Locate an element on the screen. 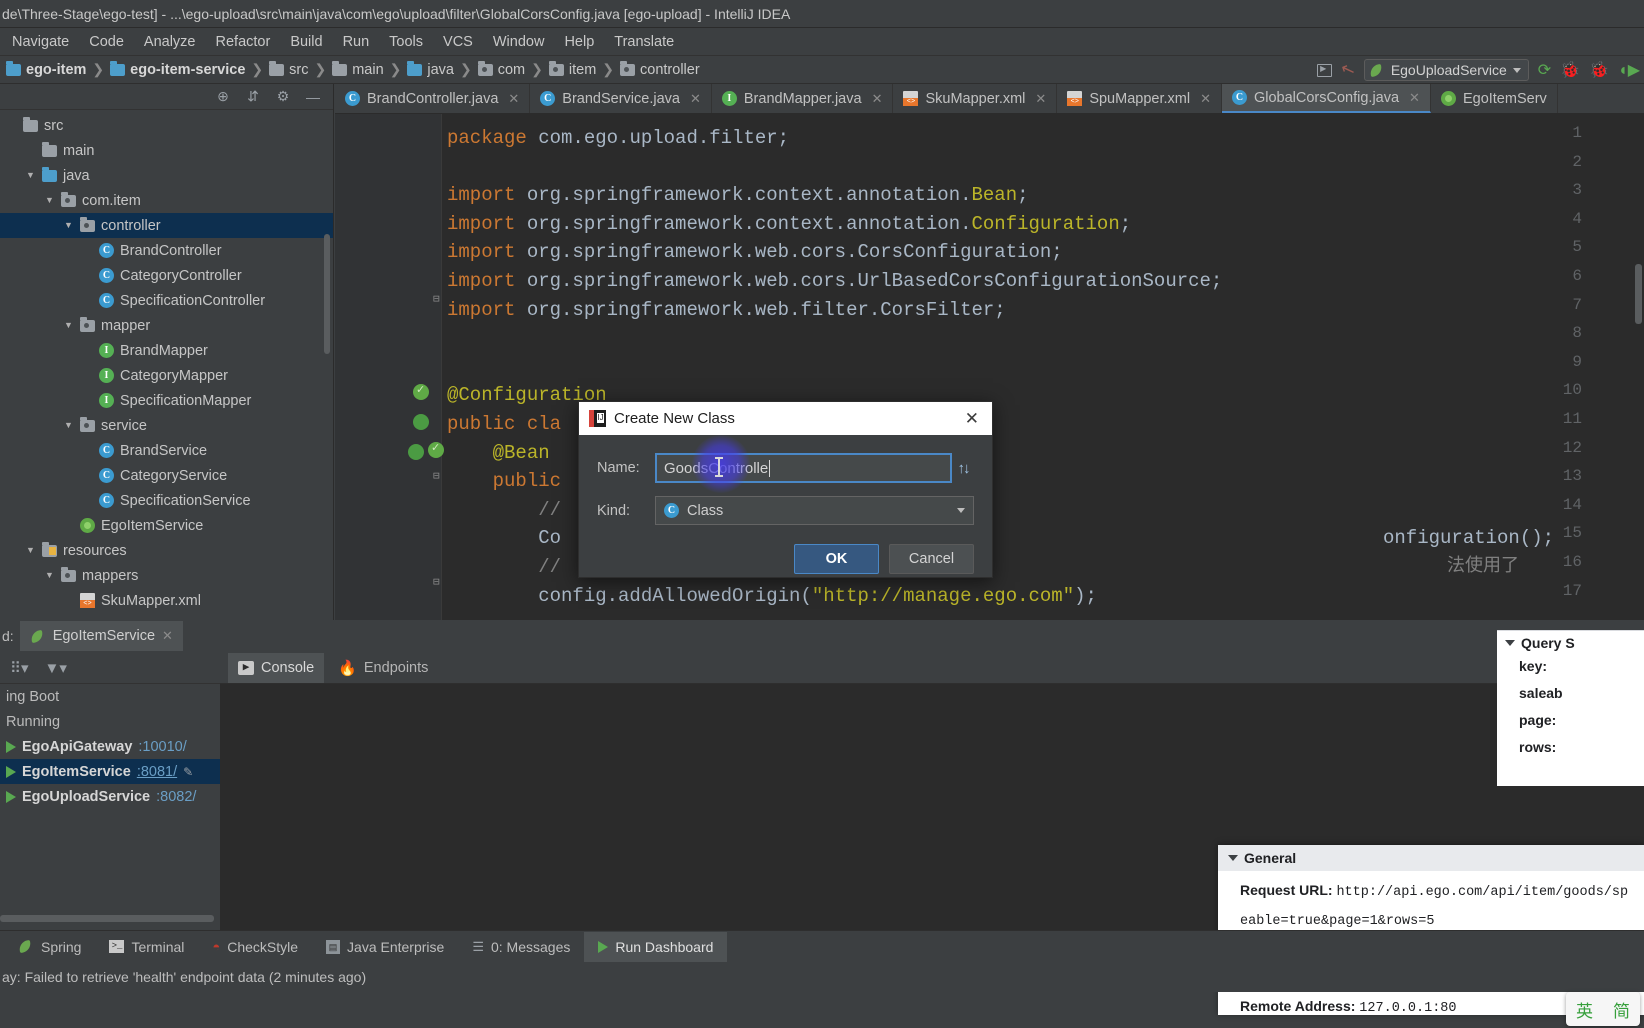 This screenshot has width=1644, height=1028. fold-marker-block: ⊟ is located at coordinates (436, 582).